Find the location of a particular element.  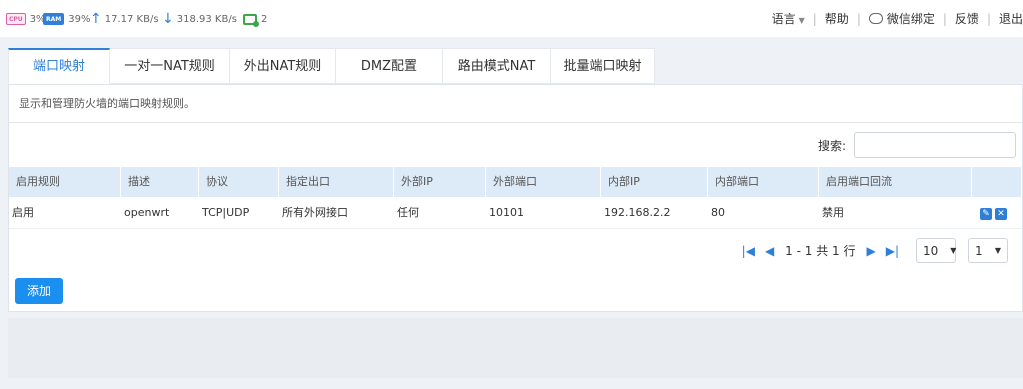

devices-stat: 2 is located at coordinates (255, 19).